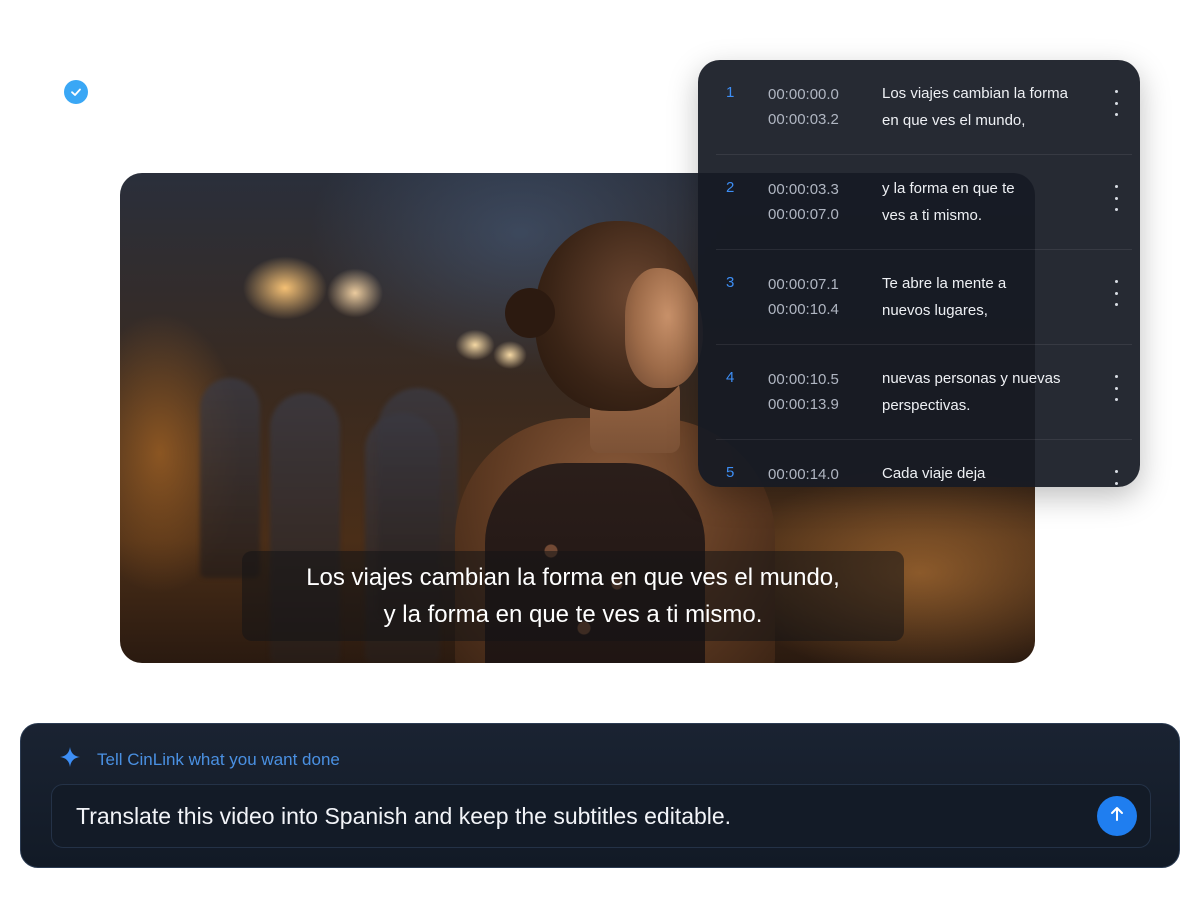  What do you see at coordinates (803, 107) in the screenshot?
I see `subtitle-timecode: 00:00:00.0 00:00:03.2` at bounding box center [803, 107].